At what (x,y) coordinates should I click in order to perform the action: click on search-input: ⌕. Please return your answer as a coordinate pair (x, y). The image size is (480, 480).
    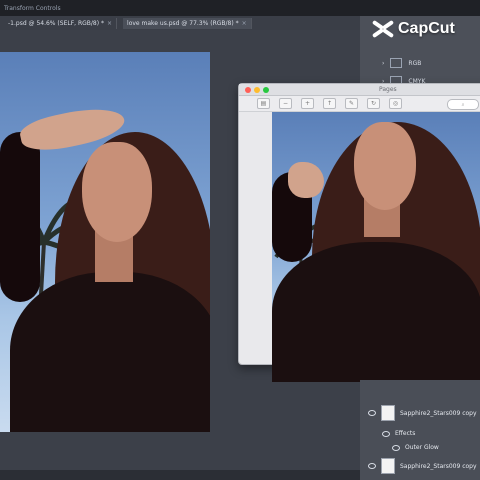
    Looking at the image, I should click on (463, 104).